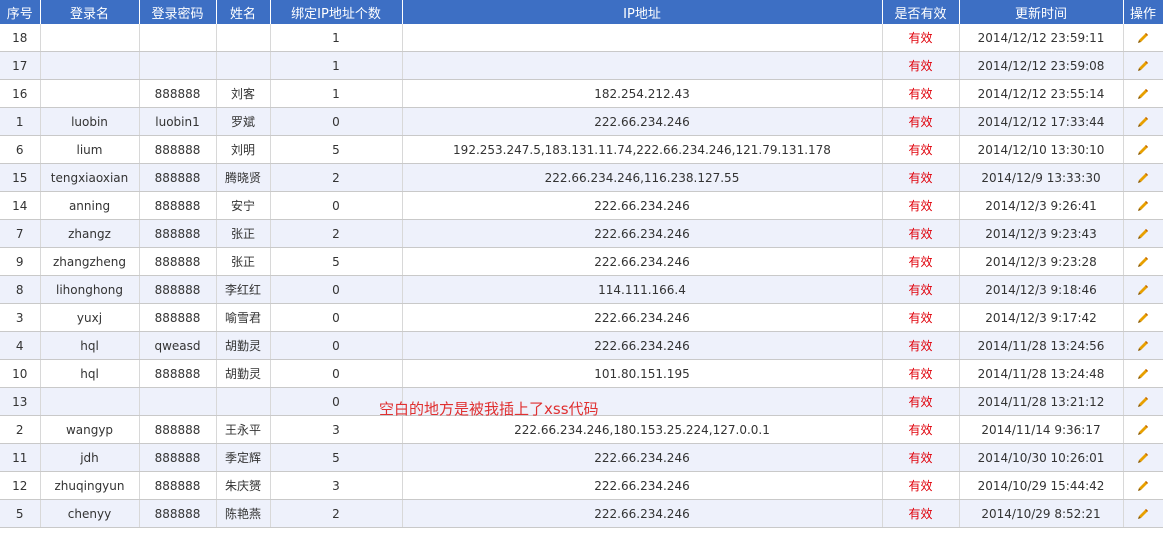  Describe the element at coordinates (243, 457) in the screenshot. I see `cell-name: 季定辉` at that location.